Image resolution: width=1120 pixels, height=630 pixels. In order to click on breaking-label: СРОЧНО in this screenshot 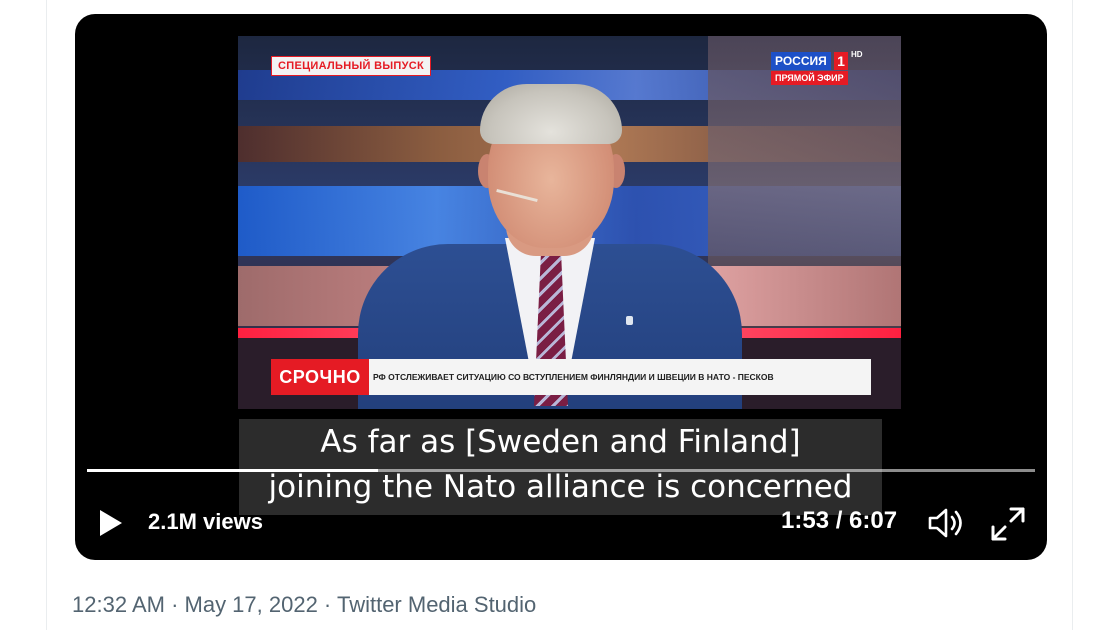, I will do `click(320, 377)`.